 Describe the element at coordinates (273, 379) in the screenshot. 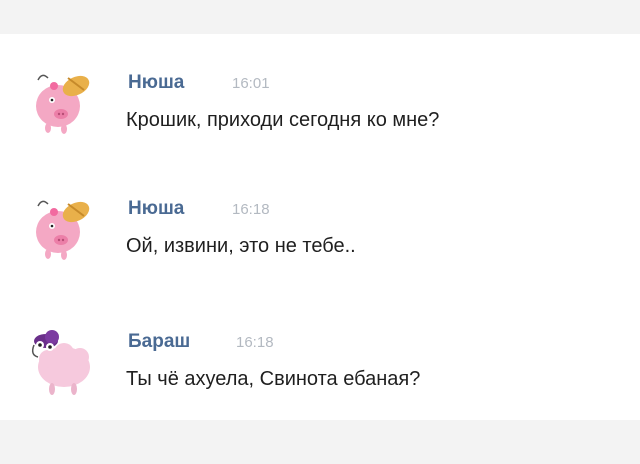

I see `message-text: Ты чё ахуела, Свинота ебаная?` at that location.